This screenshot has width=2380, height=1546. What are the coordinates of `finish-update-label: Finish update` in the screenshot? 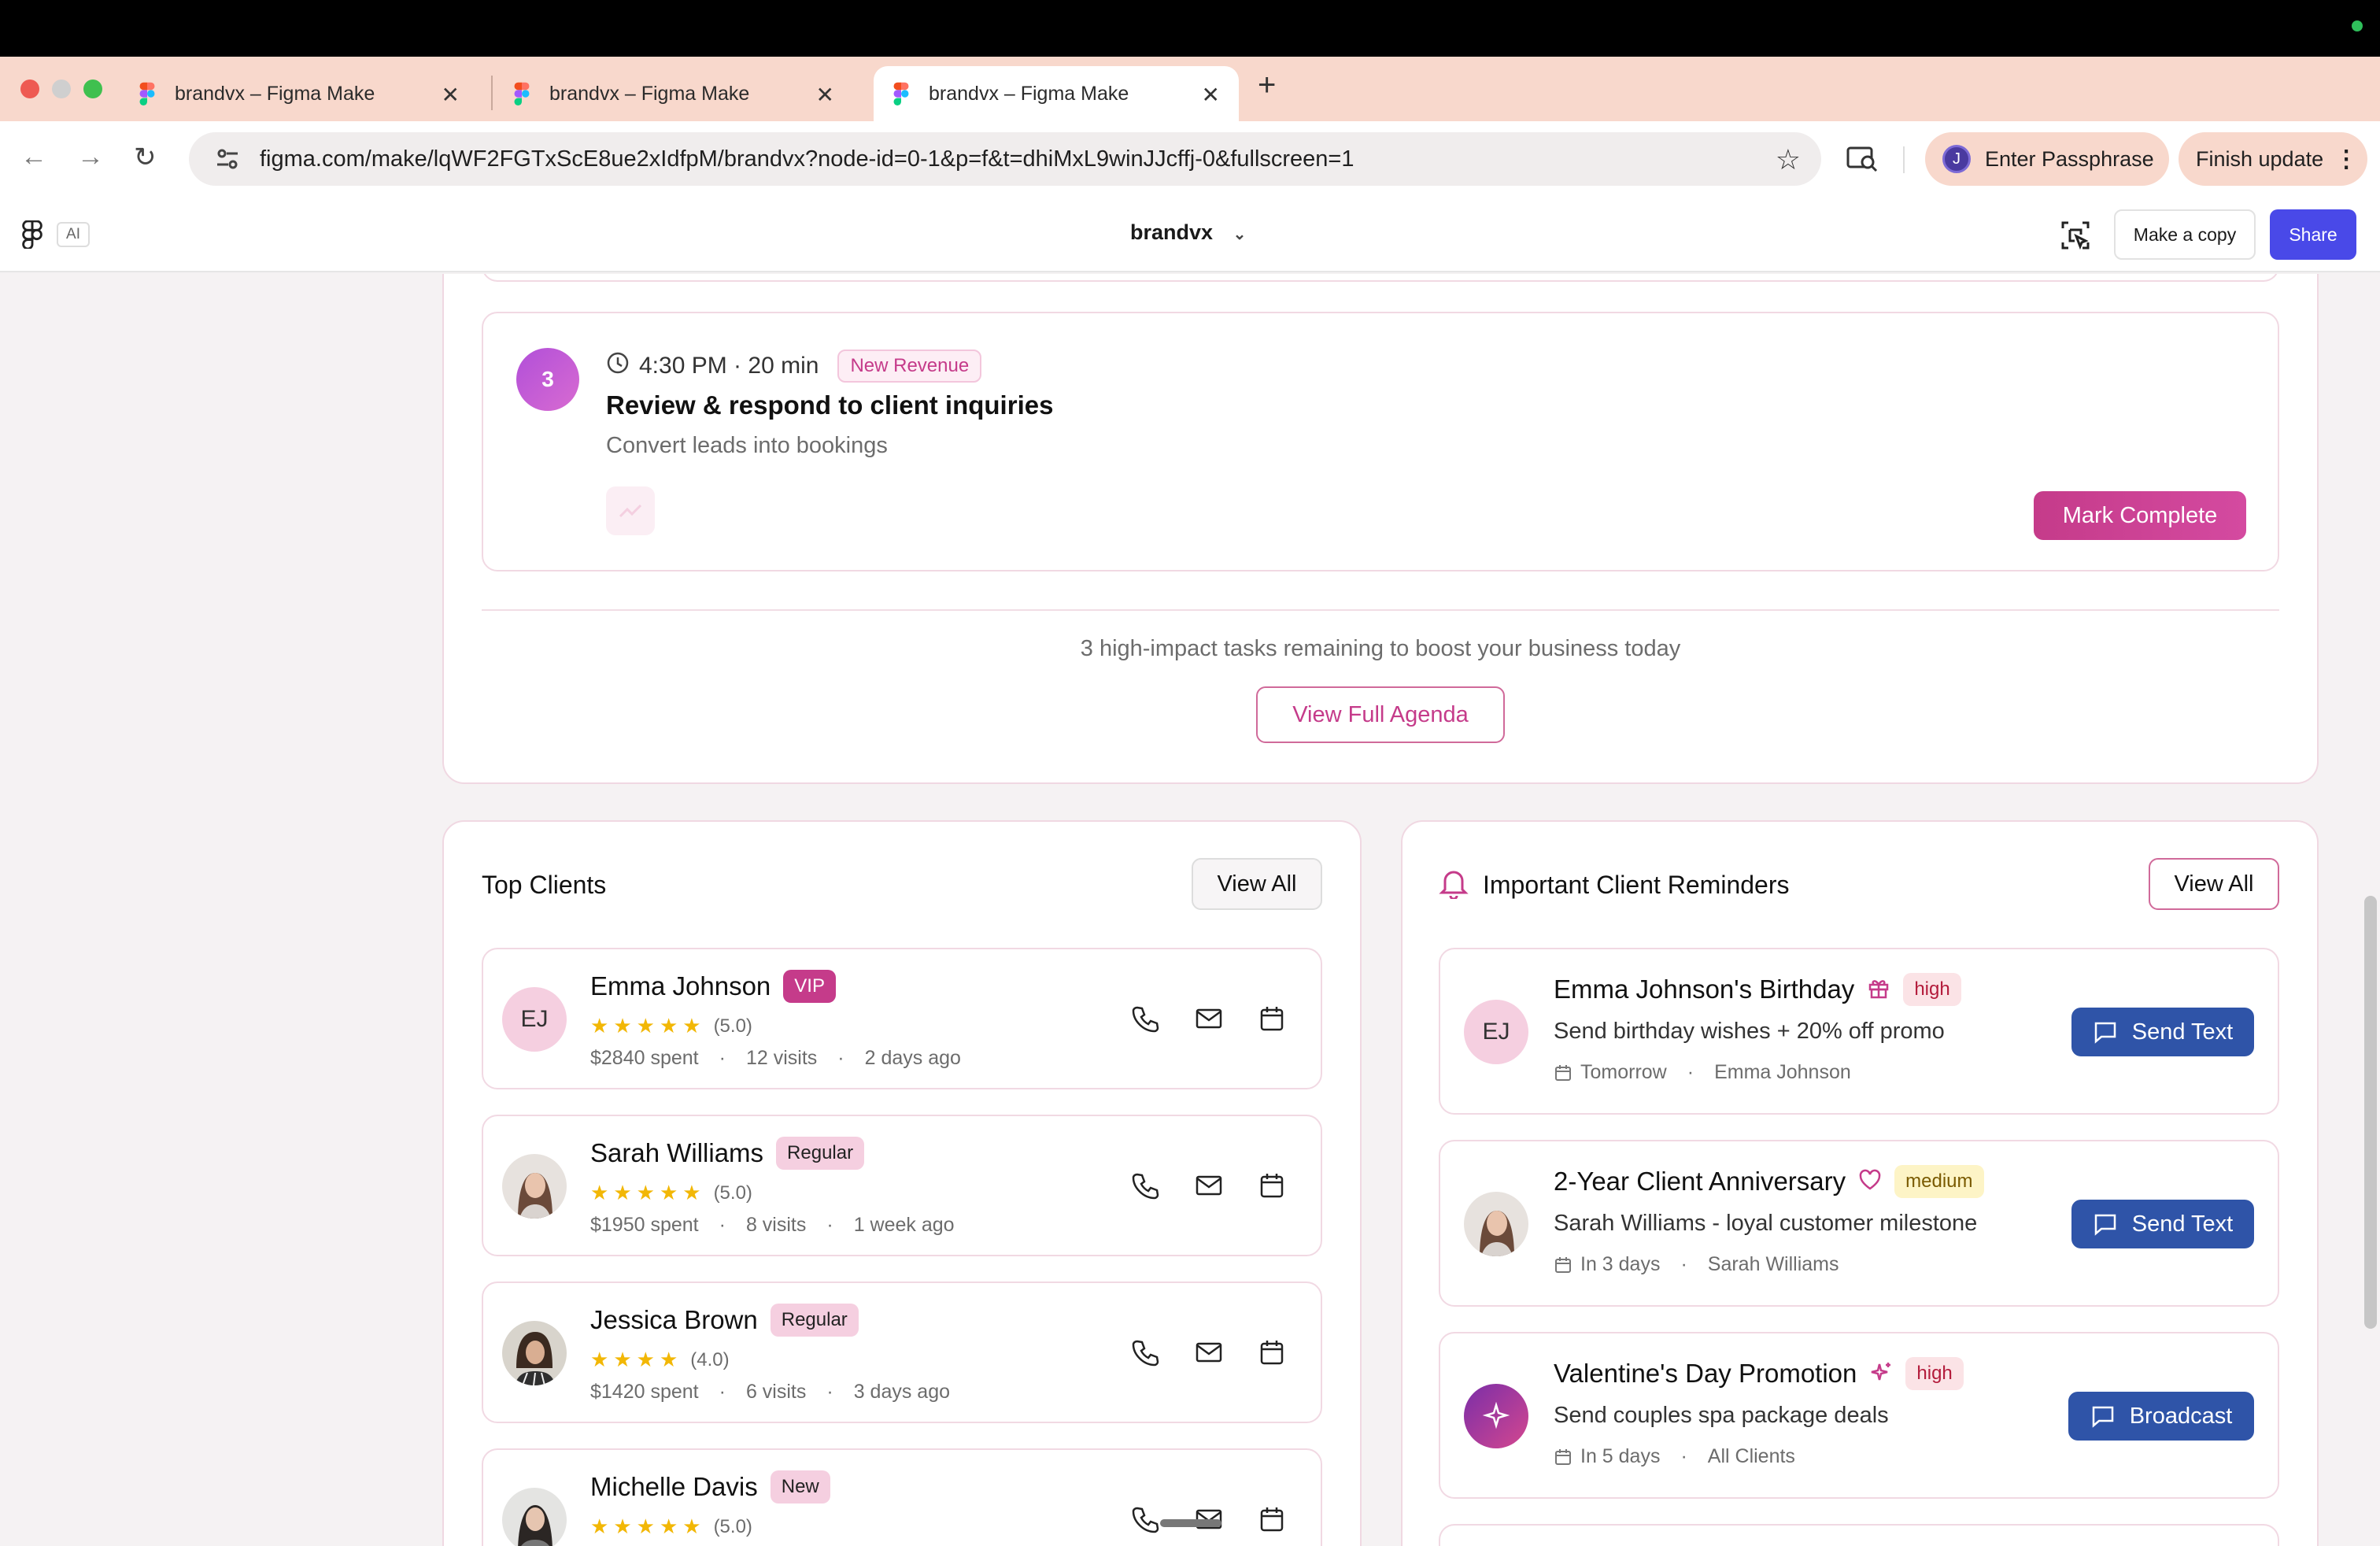 It's located at (2260, 158).